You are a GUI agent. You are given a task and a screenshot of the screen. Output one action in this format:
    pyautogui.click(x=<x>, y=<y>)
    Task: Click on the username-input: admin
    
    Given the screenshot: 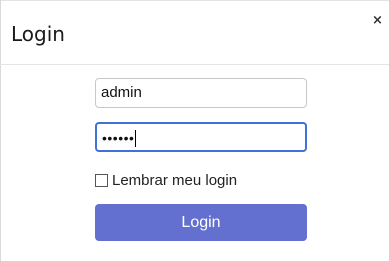 What is the action you would take?
    pyautogui.click(x=201, y=93)
    